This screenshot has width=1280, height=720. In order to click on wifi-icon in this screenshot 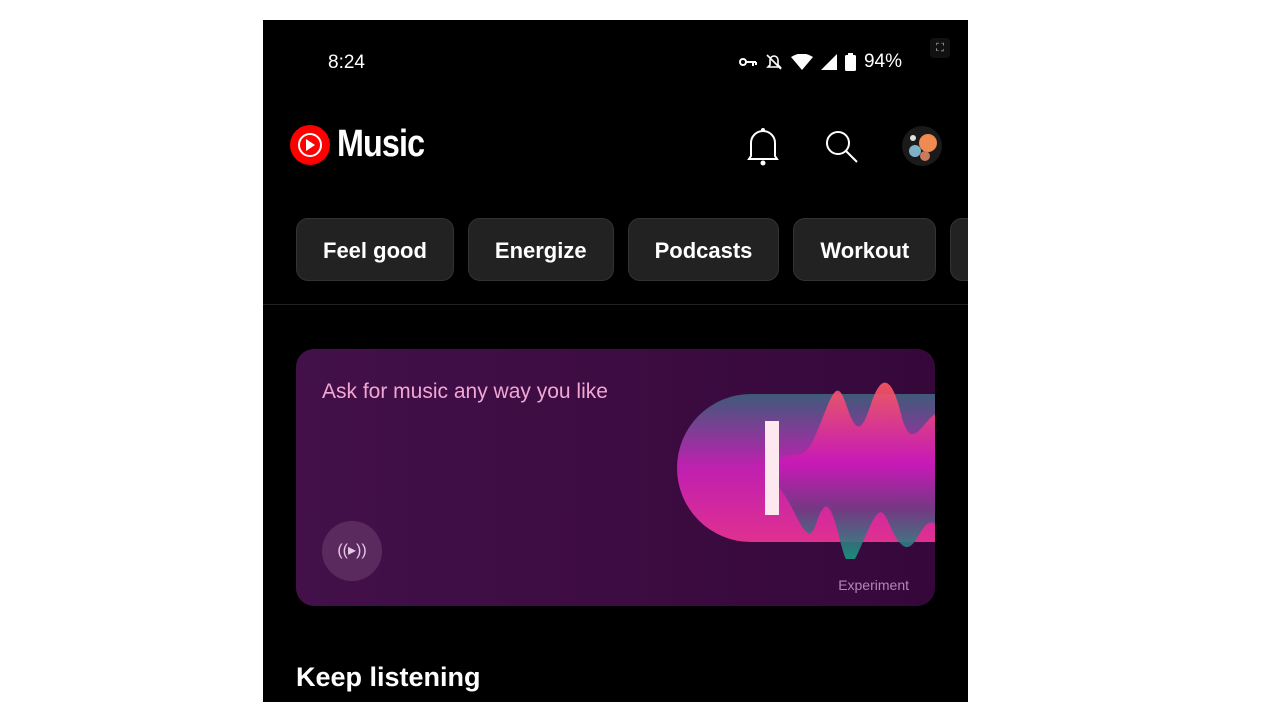, I will do `click(801, 62)`.